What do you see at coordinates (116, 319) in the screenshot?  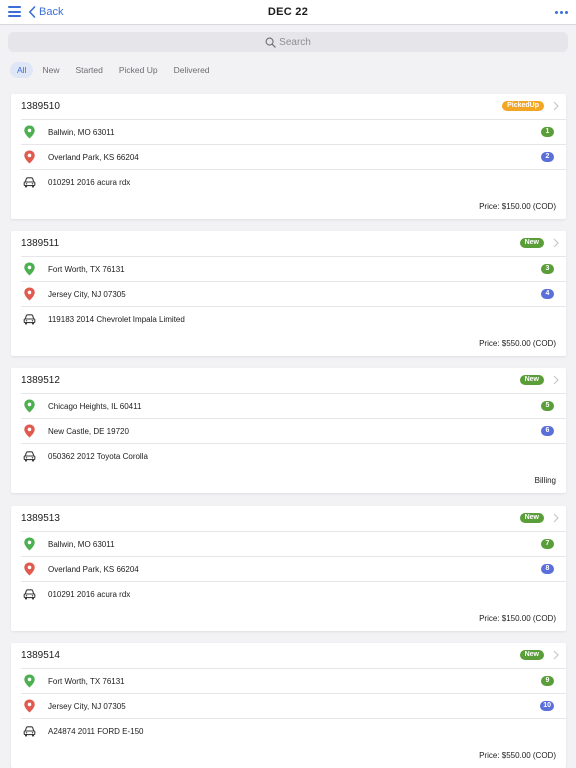 I see `vehicle-description: 119183 2014 Chevrolet Impala Limited` at bounding box center [116, 319].